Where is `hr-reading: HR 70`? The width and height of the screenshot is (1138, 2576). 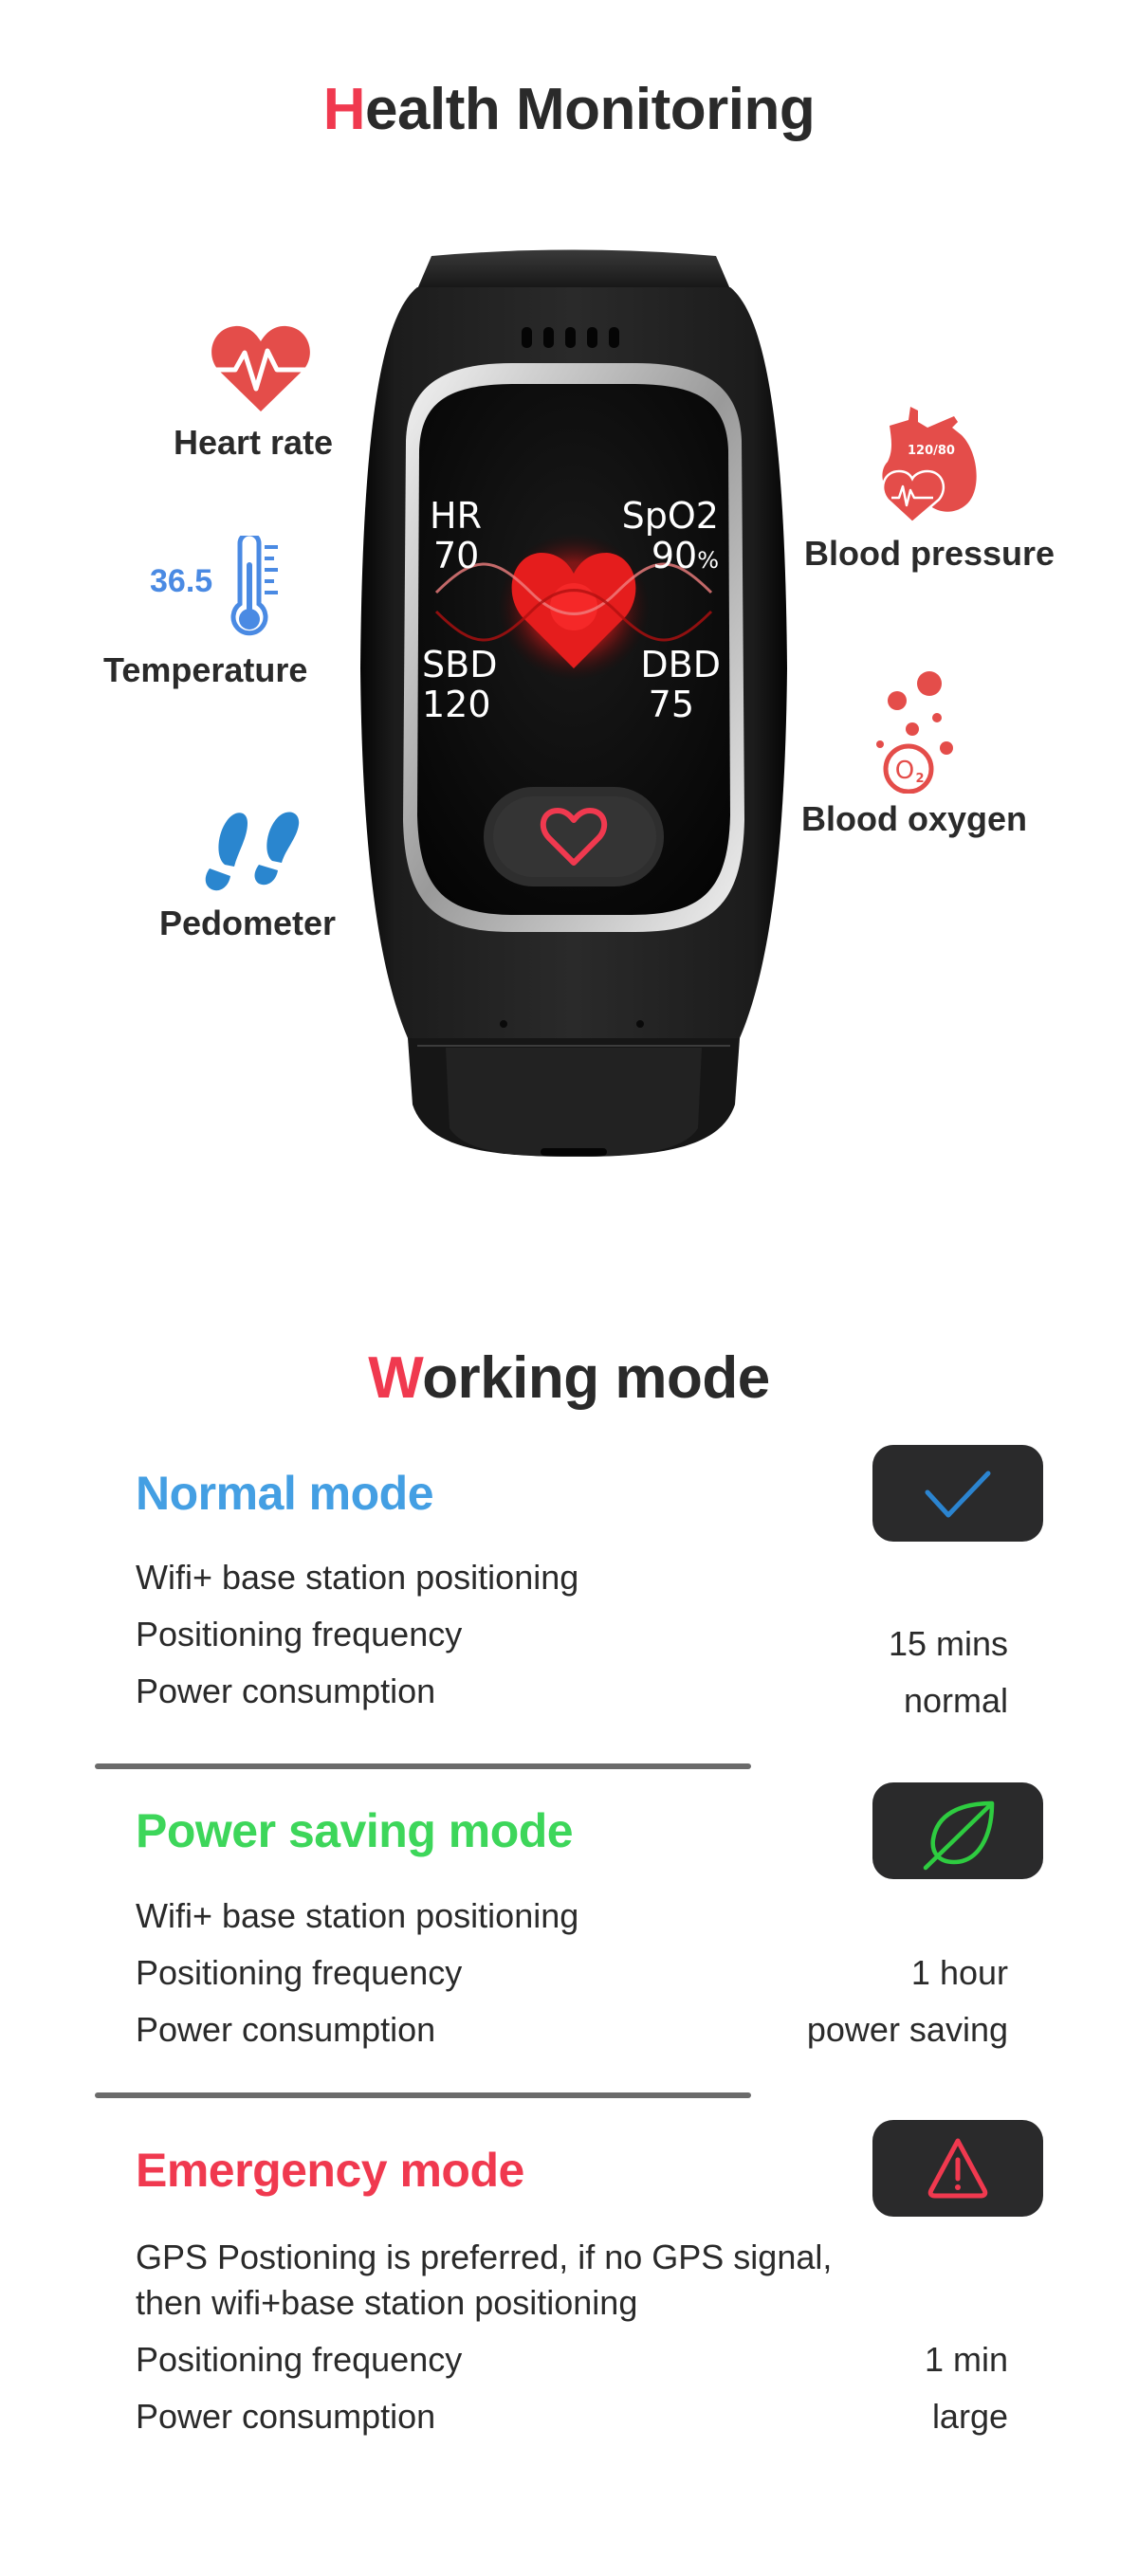 hr-reading: HR 70 is located at coordinates (456, 535).